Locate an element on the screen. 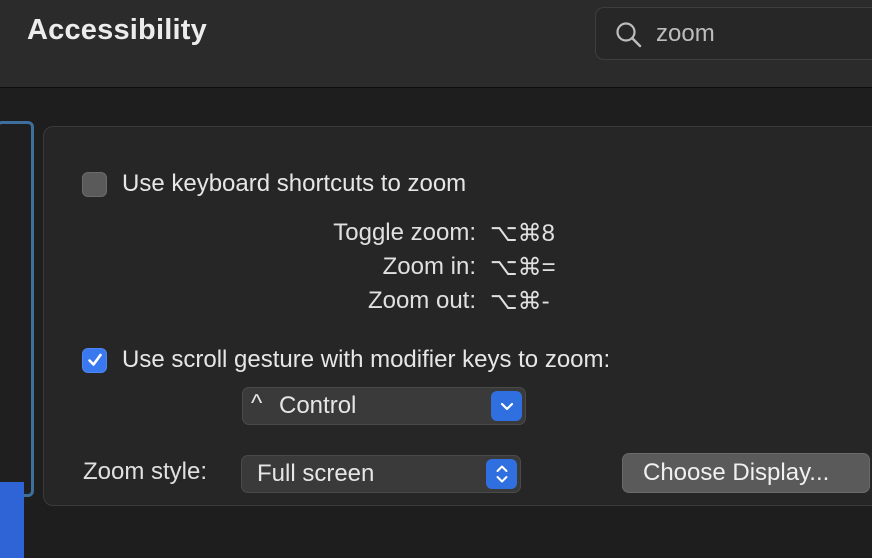 Image resolution: width=872 pixels, height=558 pixels. search-field is located at coordinates (733, 33).